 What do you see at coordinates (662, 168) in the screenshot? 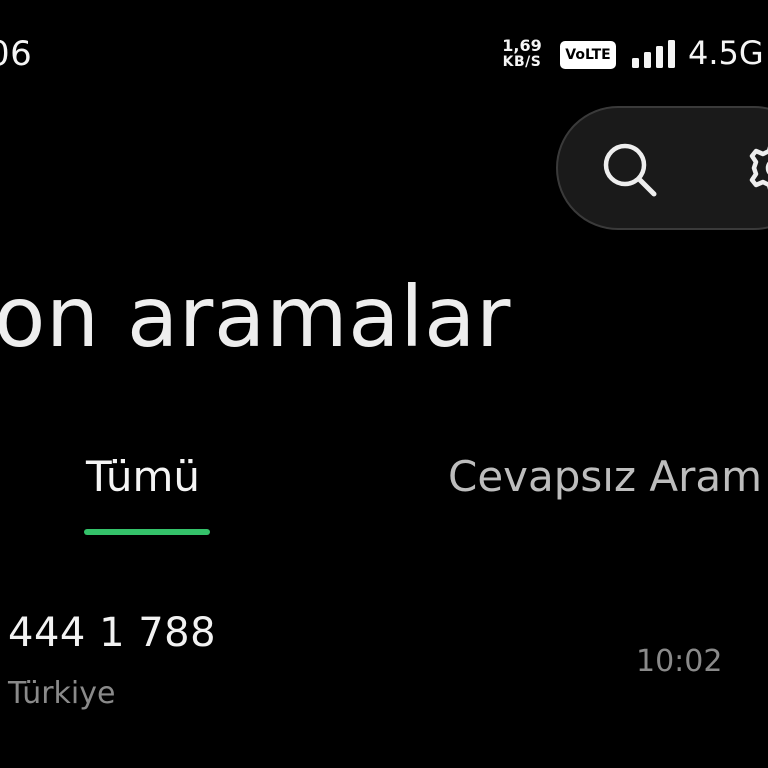
I see `action-pill` at bounding box center [662, 168].